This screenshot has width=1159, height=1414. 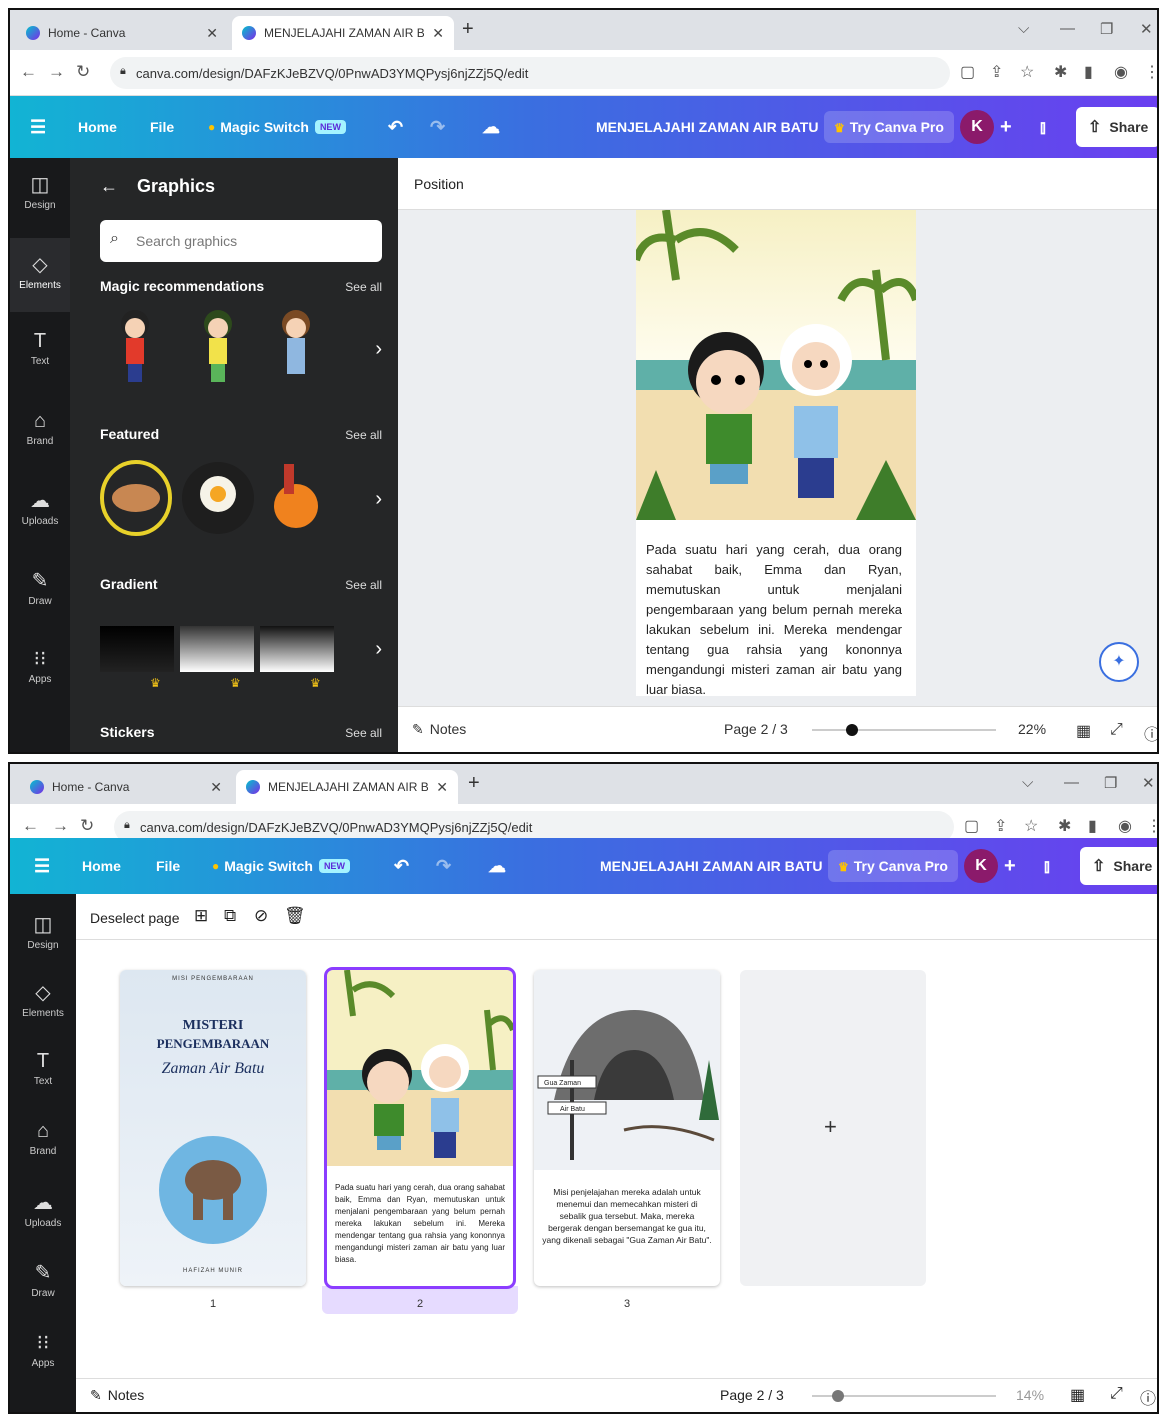 What do you see at coordinates (295, 916) in the screenshot?
I see `delete-page-icon: 🗑︎` at bounding box center [295, 916].